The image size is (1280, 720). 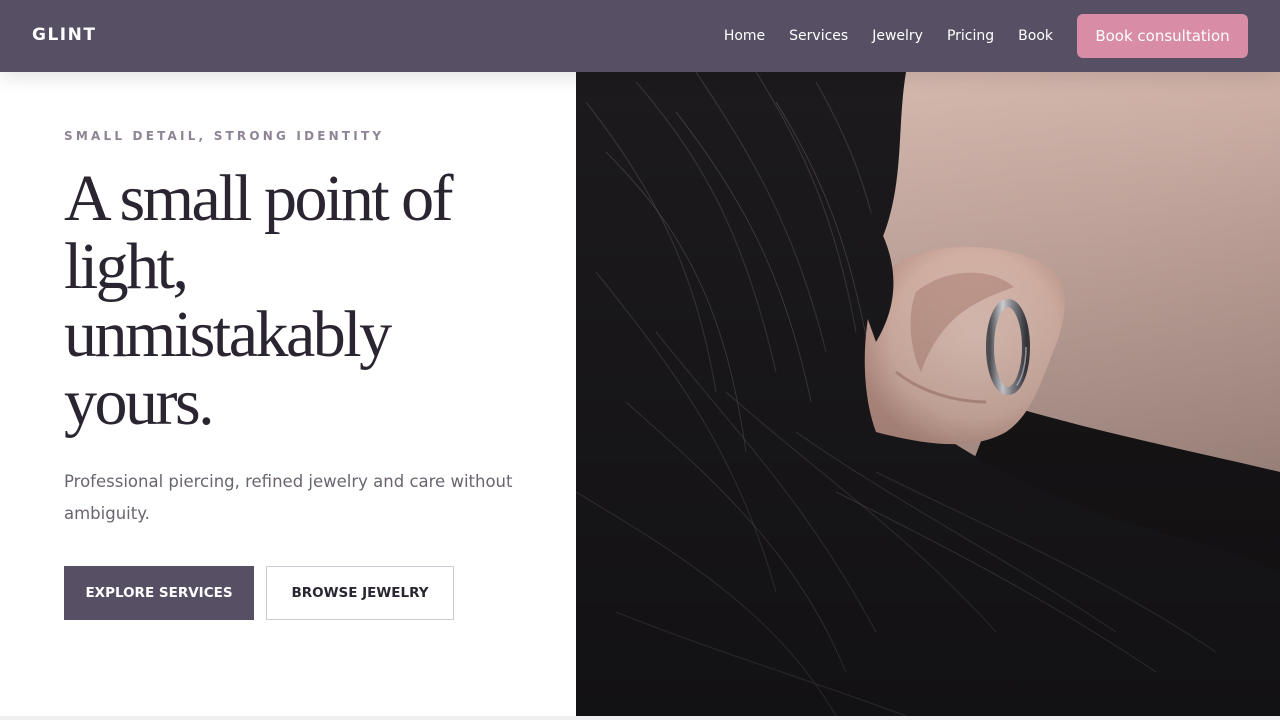 I want to click on main-nav: Home Services Jewelry Pricing Book, so click(x=888, y=36).